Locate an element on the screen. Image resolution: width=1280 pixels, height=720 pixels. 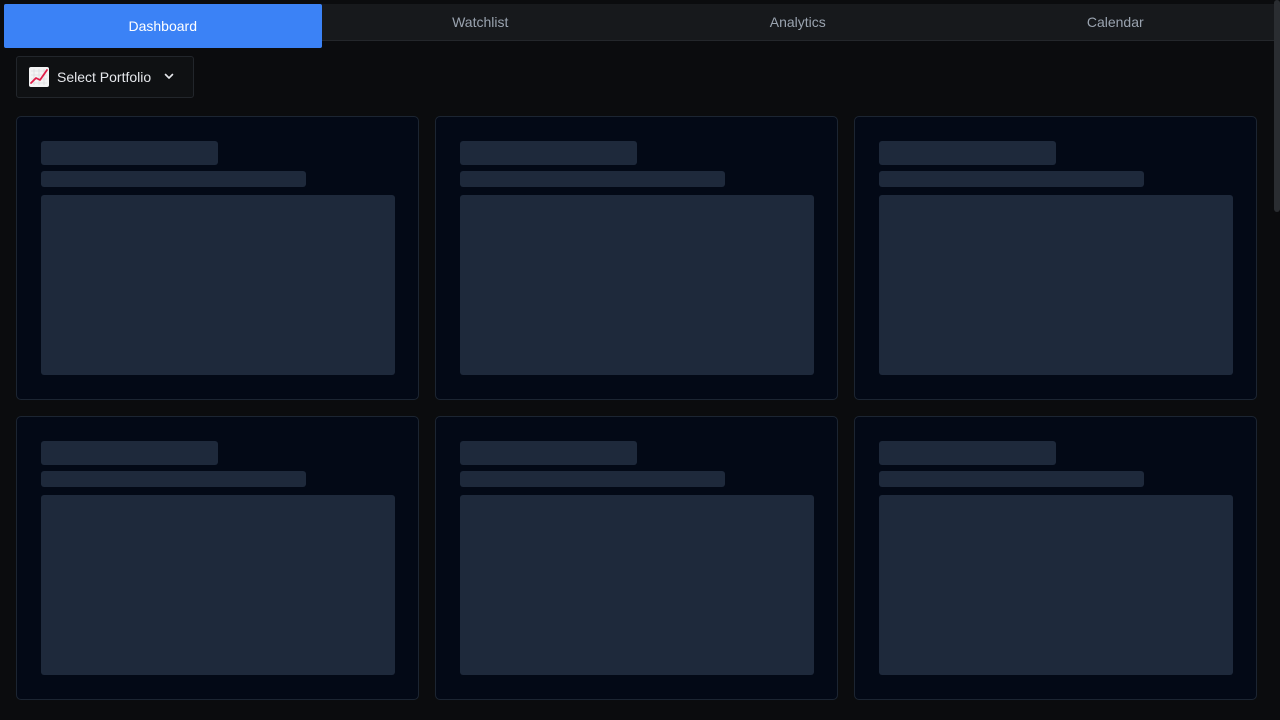
portfolio-select-button: Select Portfolio is located at coordinates (105, 77).